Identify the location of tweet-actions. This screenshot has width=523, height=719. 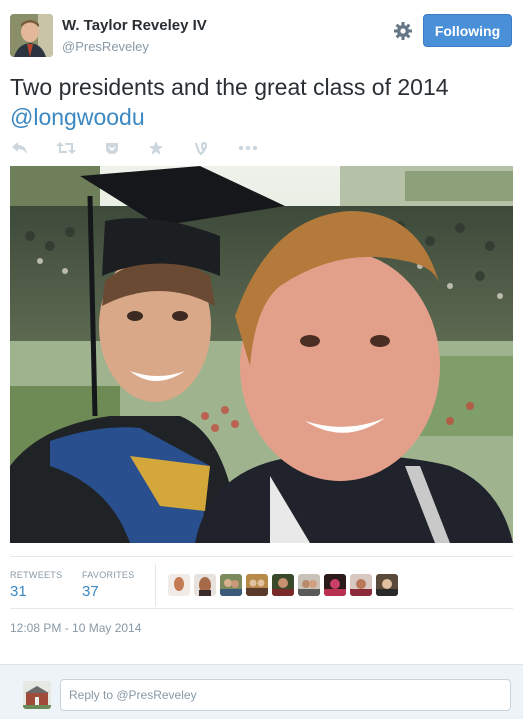
(160, 150).